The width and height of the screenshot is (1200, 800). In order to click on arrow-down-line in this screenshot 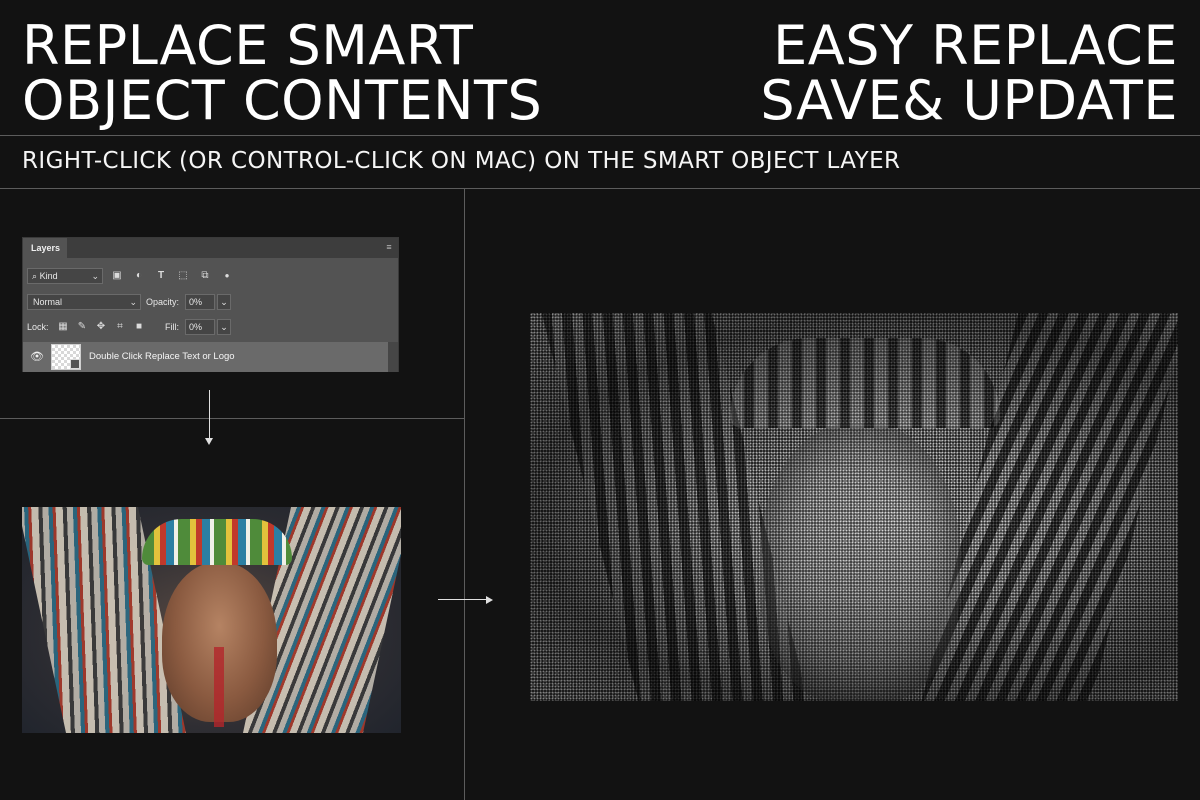, I will do `click(209, 415)`.